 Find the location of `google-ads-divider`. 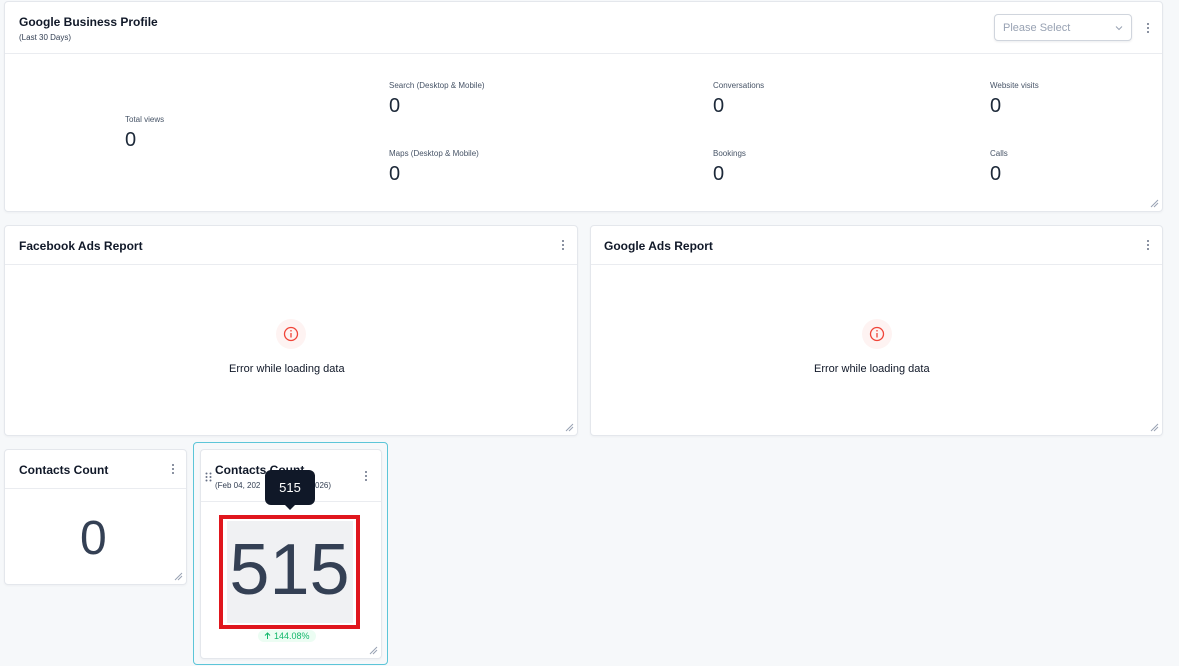

google-ads-divider is located at coordinates (876, 264).